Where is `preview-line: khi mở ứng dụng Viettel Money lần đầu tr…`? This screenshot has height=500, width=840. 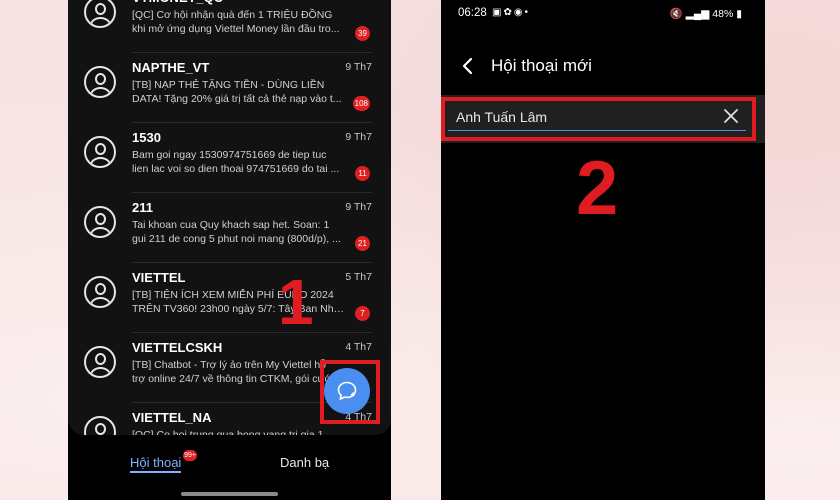
preview-line: khi mở ứng dụng Viettel Money lần đầu tr… is located at coordinates (236, 29).